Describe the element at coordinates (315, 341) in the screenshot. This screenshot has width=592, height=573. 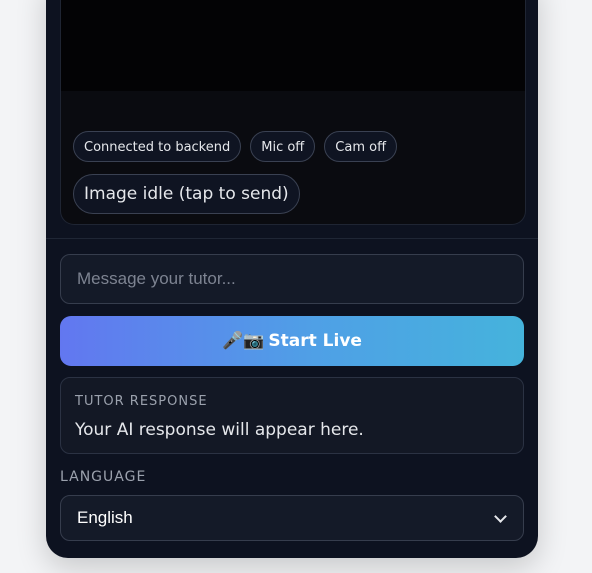
I see `start-live-label: Start Live` at that location.